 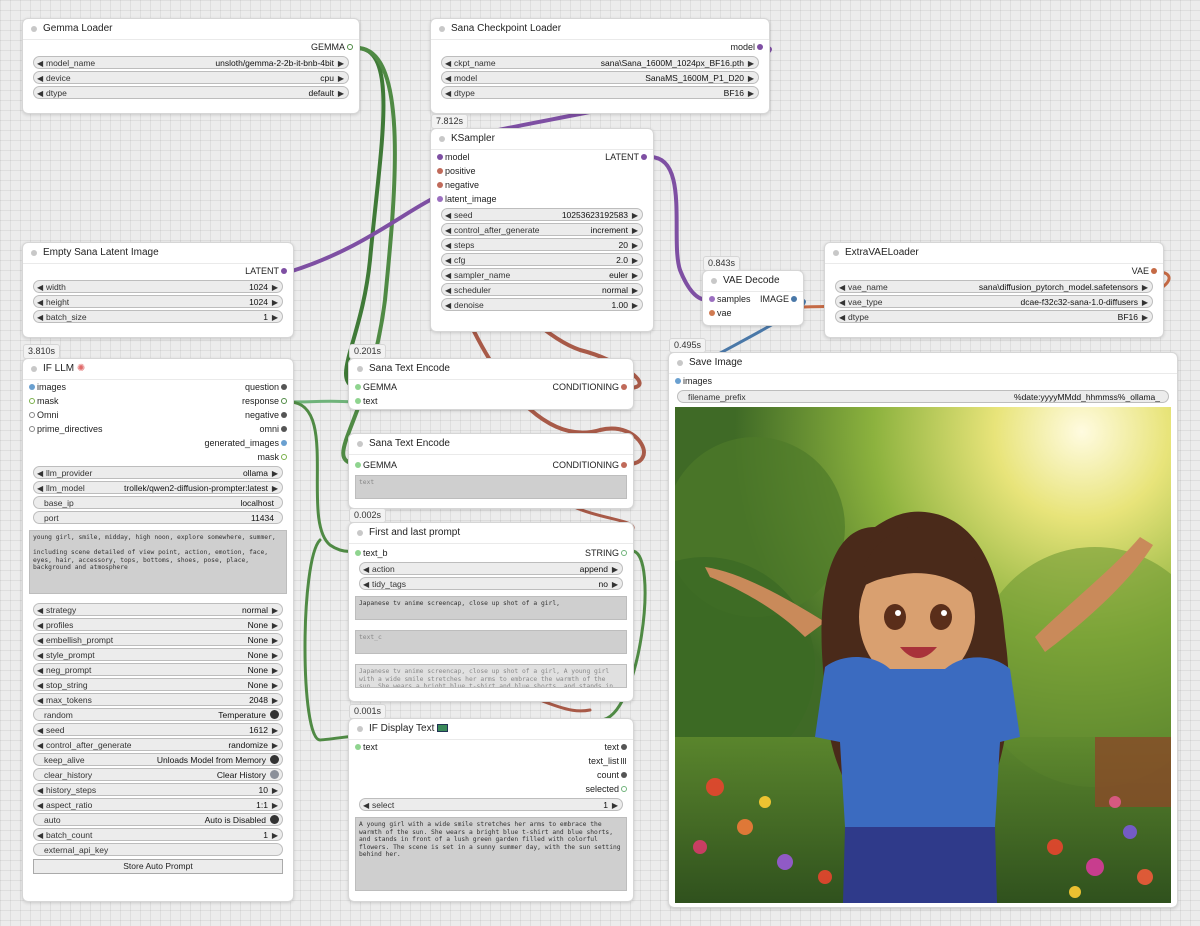 What do you see at coordinates (158, 316) in the screenshot?
I see `number-widget: ◀ batch_size 1 ▶` at bounding box center [158, 316].